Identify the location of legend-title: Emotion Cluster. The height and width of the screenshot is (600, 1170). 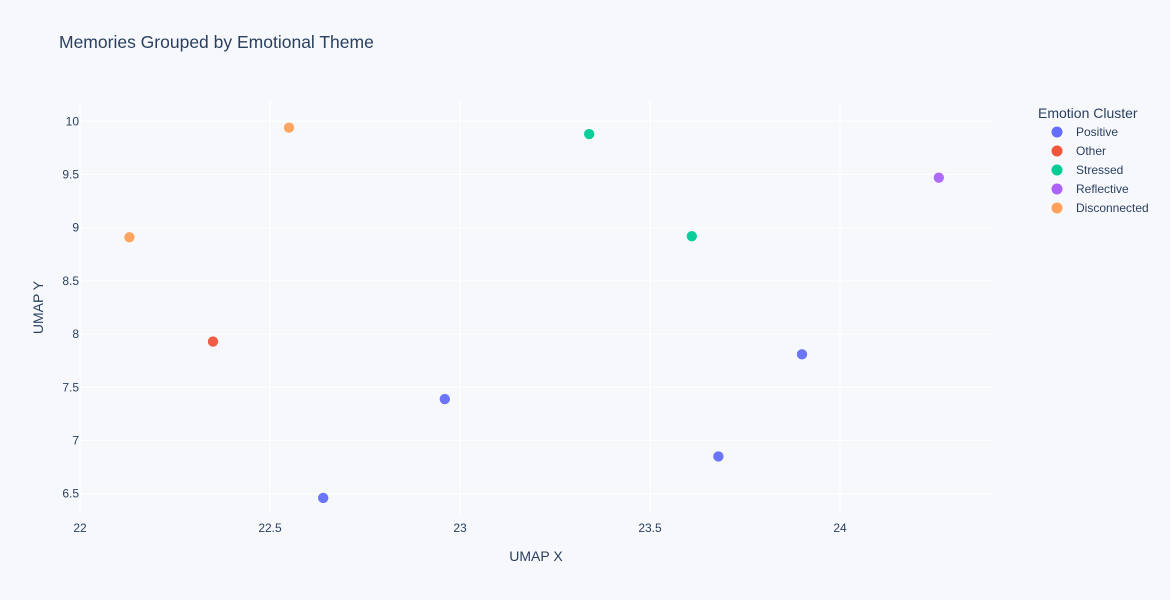
(1088, 113).